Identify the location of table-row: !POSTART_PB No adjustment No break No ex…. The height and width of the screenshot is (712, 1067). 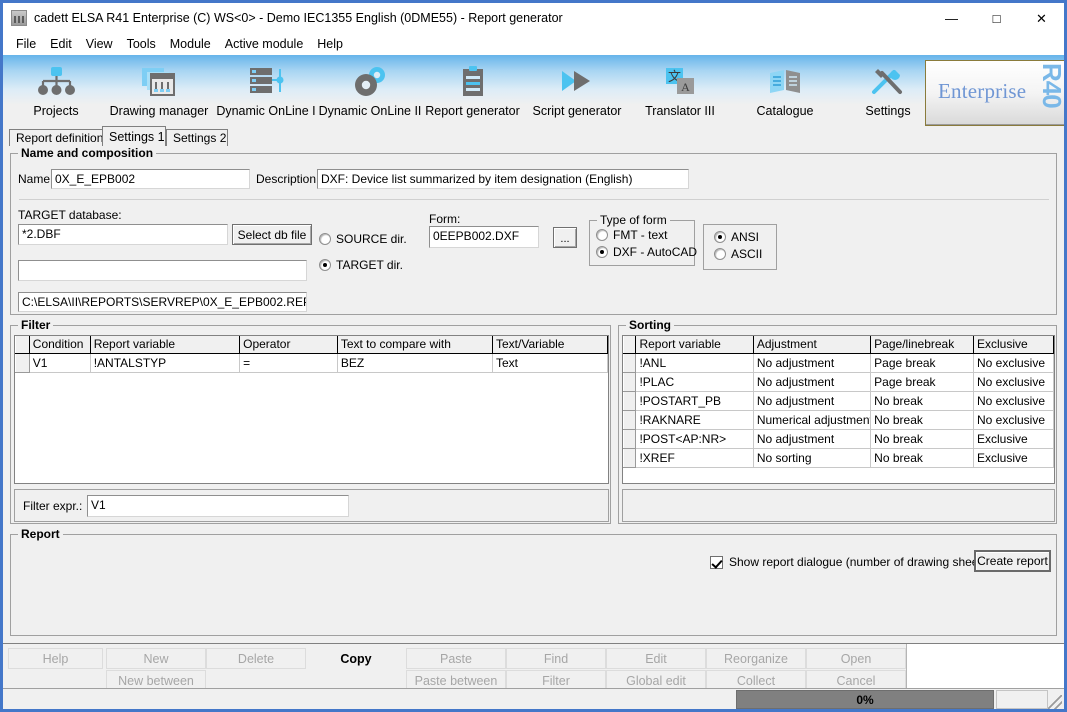
(838, 400).